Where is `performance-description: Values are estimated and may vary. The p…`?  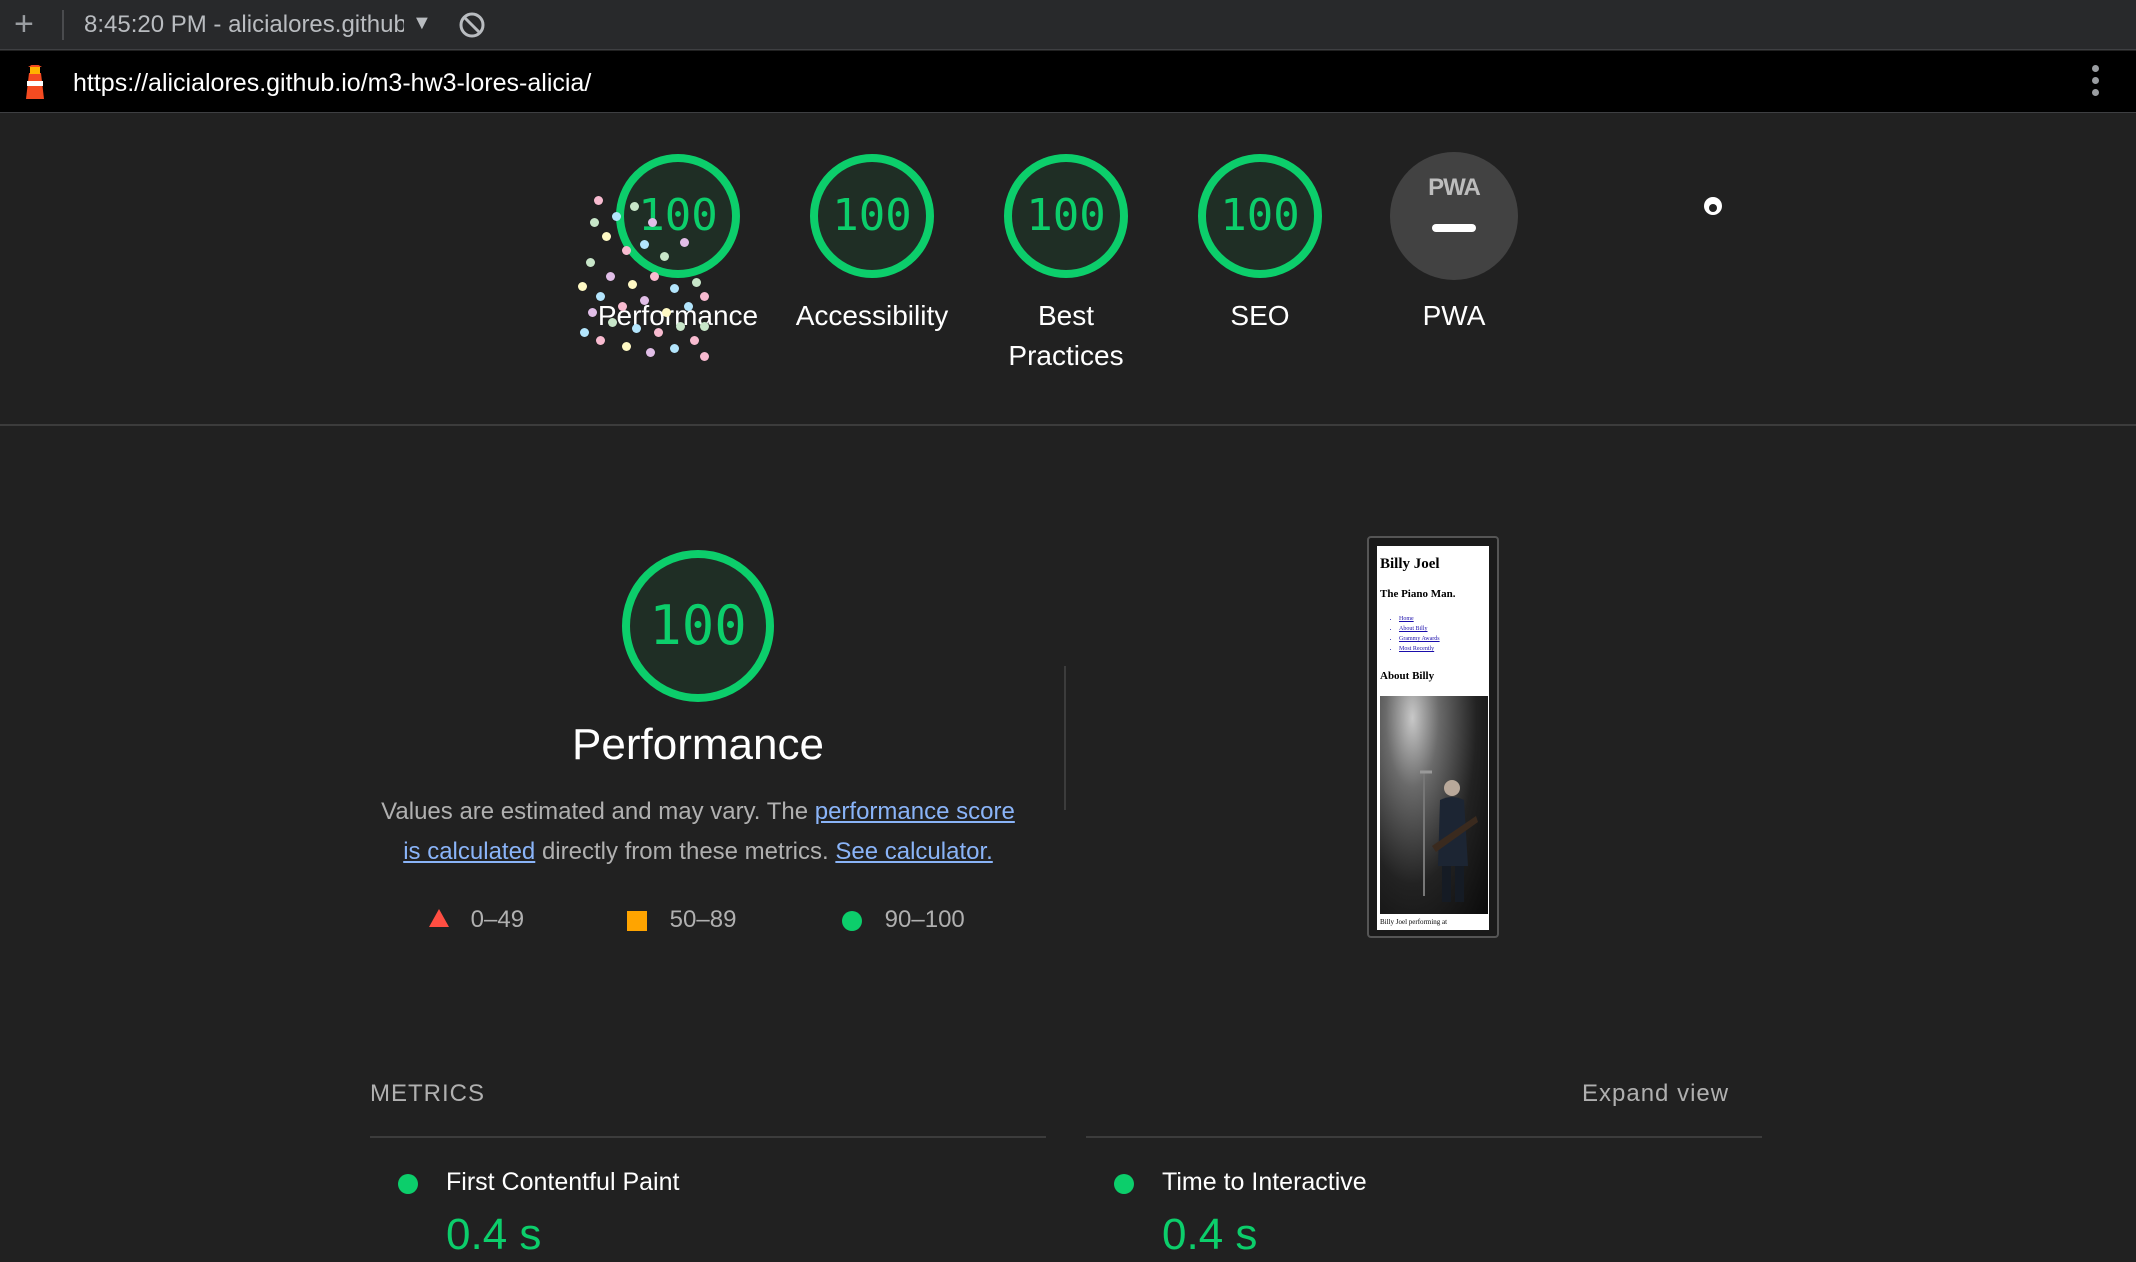 performance-description: Values are estimated and may vary. The p… is located at coordinates (698, 832).